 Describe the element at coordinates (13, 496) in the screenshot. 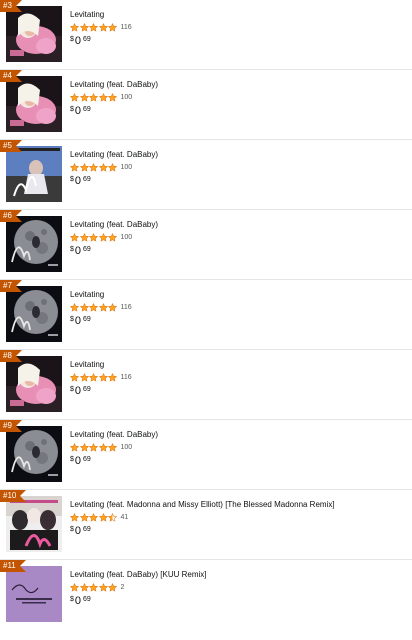

I see `rank-badge: #10` at that location.